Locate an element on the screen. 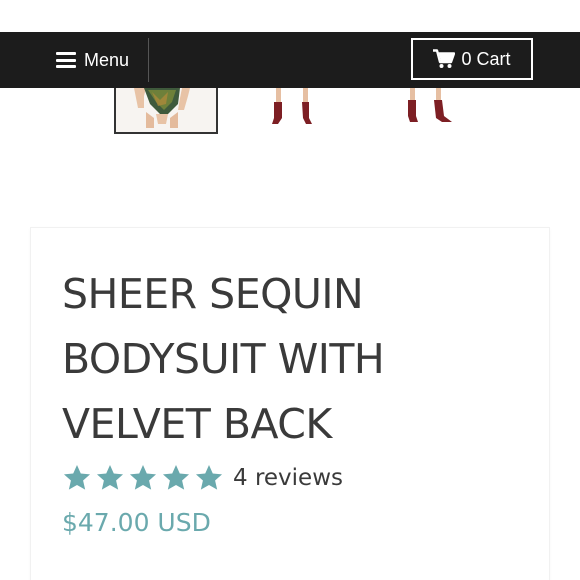  cart-button: 0 Cart is located at coordinates (472, 59).